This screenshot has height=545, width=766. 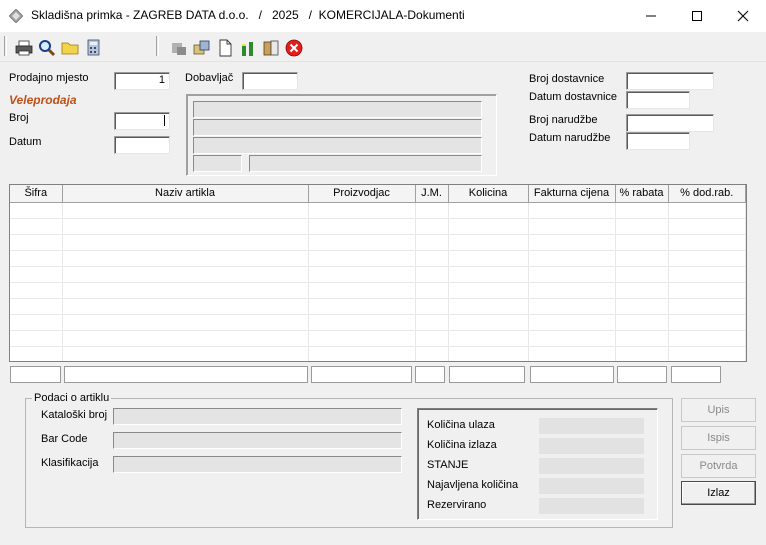 What do you see at coordinates (225, 48) in the screenshot?
I see `new-document-button` at bounding box center [225, 48].